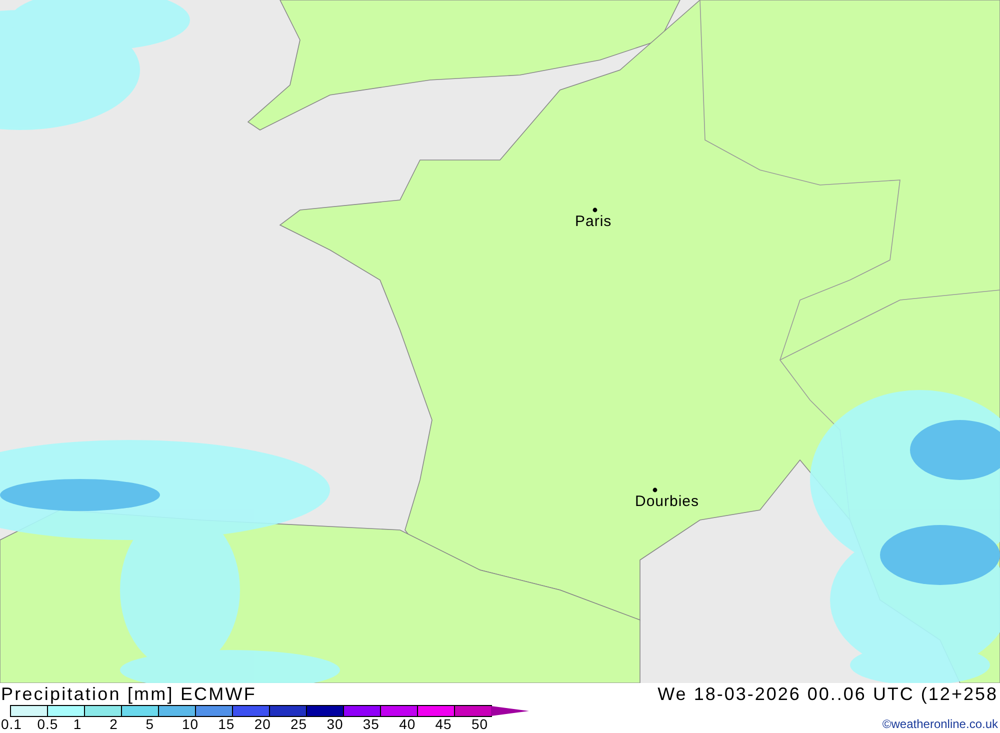 The image size is (1000, 733). What do you see at coordinates (667, 501) in the screenshot?
I see `city-label: Dourbies` at bounding box center [667, 501].